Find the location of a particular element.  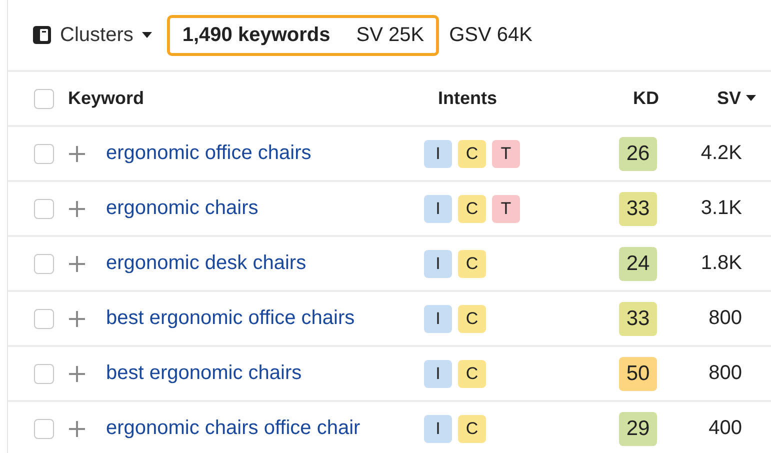

keyword-link: ergonomic office chairs is located at coordinates (265, 153).